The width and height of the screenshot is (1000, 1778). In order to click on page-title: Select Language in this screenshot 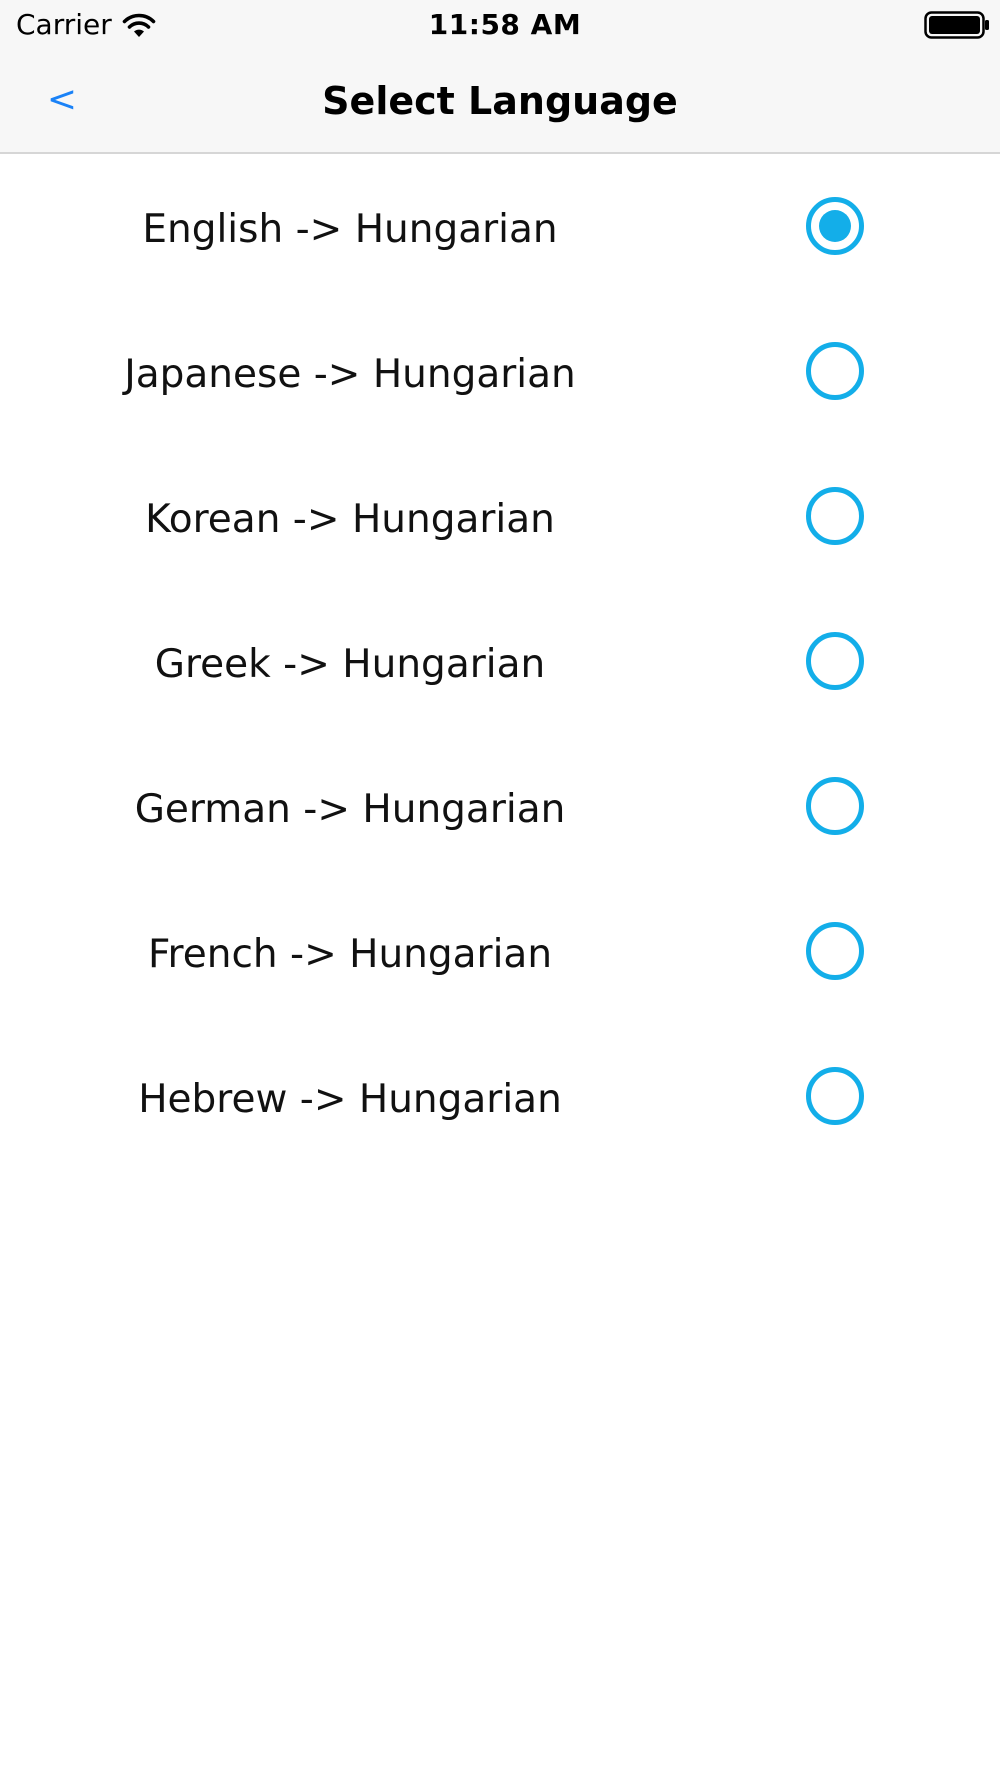, I will do `click(500, 101)`.